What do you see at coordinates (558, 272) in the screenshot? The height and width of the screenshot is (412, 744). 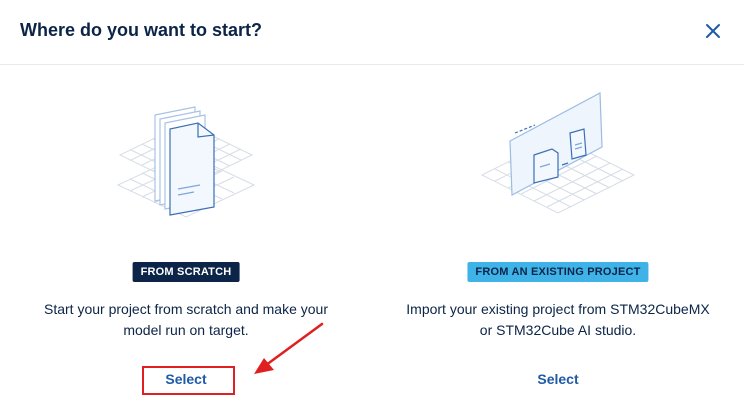 I see `badge-existing-project: FROM AN EXISTING PROJECT` at bounding box center [558, 272].